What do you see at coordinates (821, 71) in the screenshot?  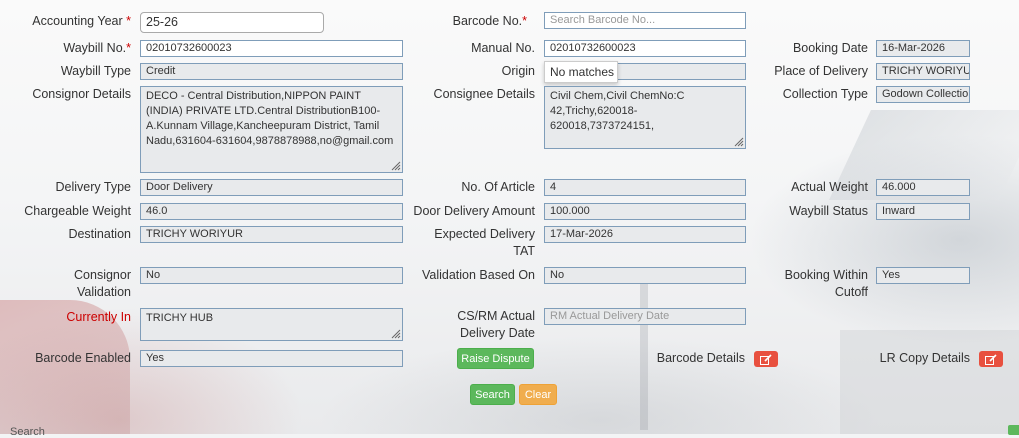 I see `place-of-delivery-label: Place of Delivery` at bounding box center [821, 71].